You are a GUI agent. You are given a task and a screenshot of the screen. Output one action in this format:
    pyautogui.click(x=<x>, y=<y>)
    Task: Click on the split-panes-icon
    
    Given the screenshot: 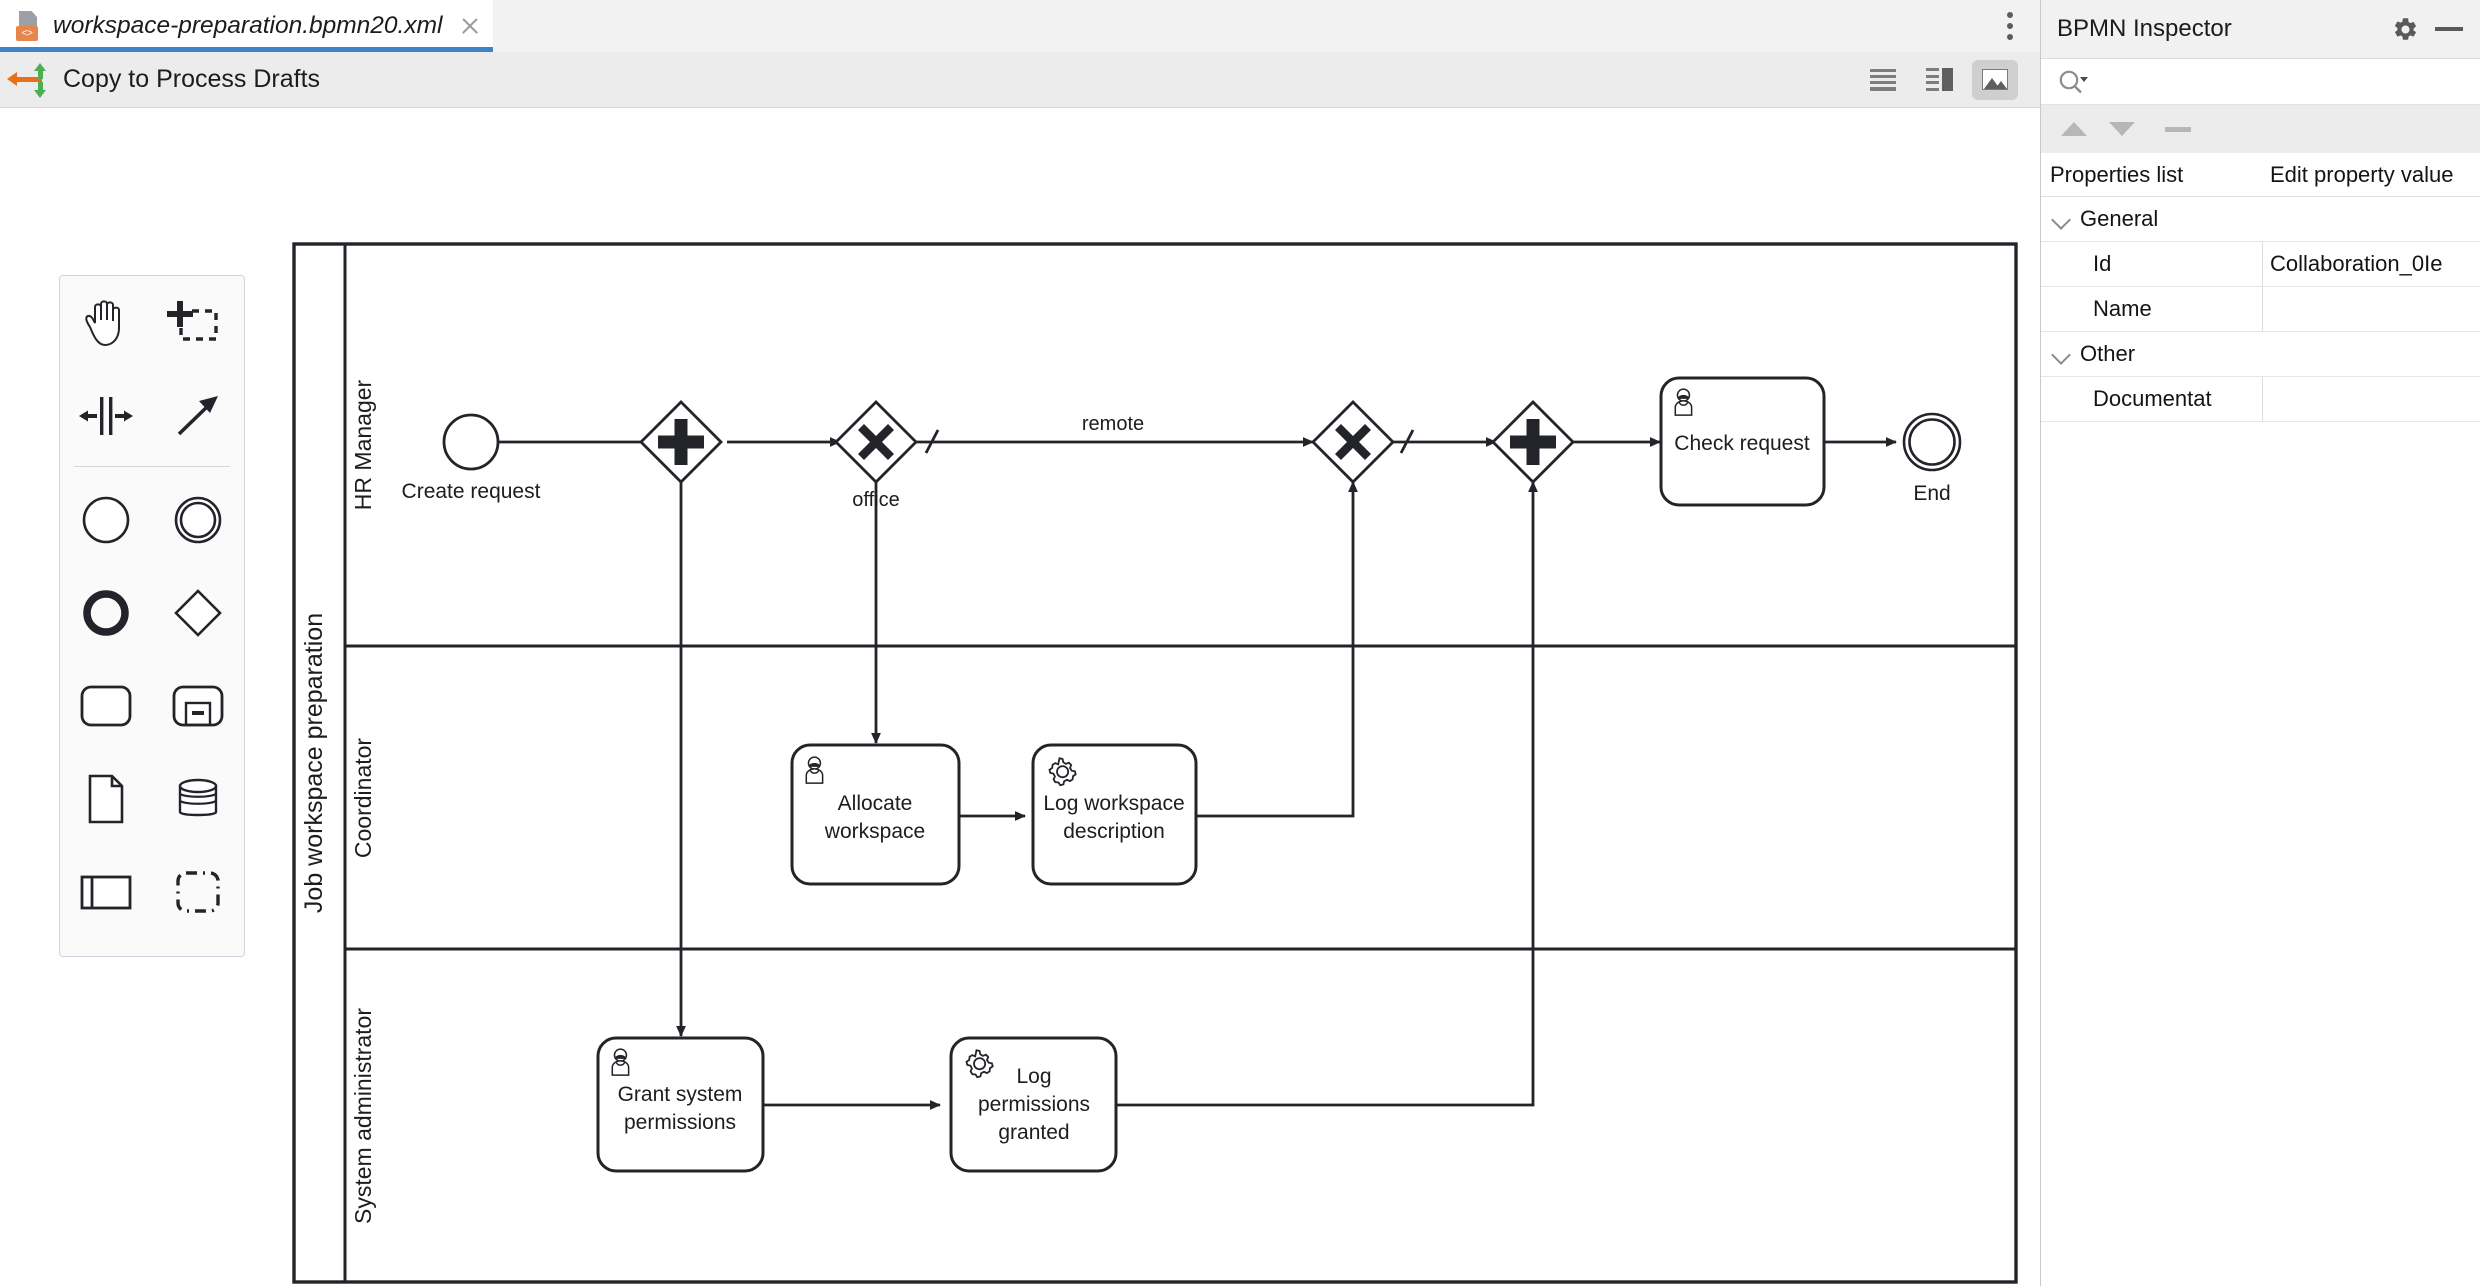 What is the action you would take?
    pyautogui.click(x=1939, y=79)
    